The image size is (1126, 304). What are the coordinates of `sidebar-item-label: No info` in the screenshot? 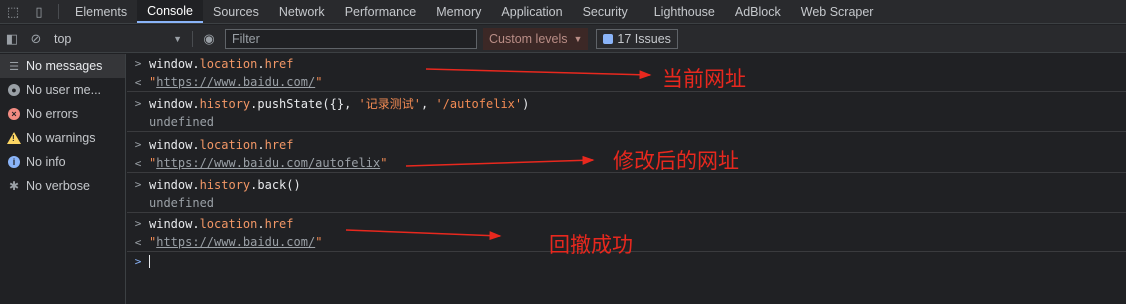 It's located at (46, 162).